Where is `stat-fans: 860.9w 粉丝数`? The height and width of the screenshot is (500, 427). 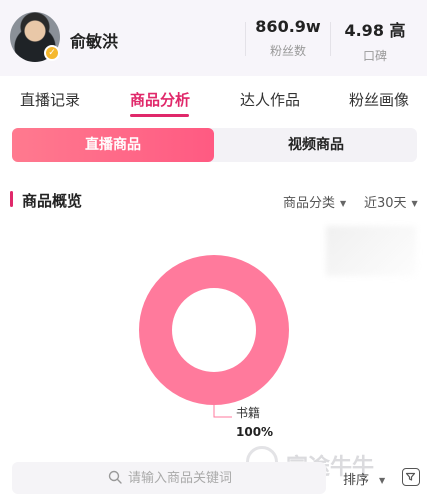 stat-fans: 860.9w 粉丝数 is located at coordinates (288, 38).